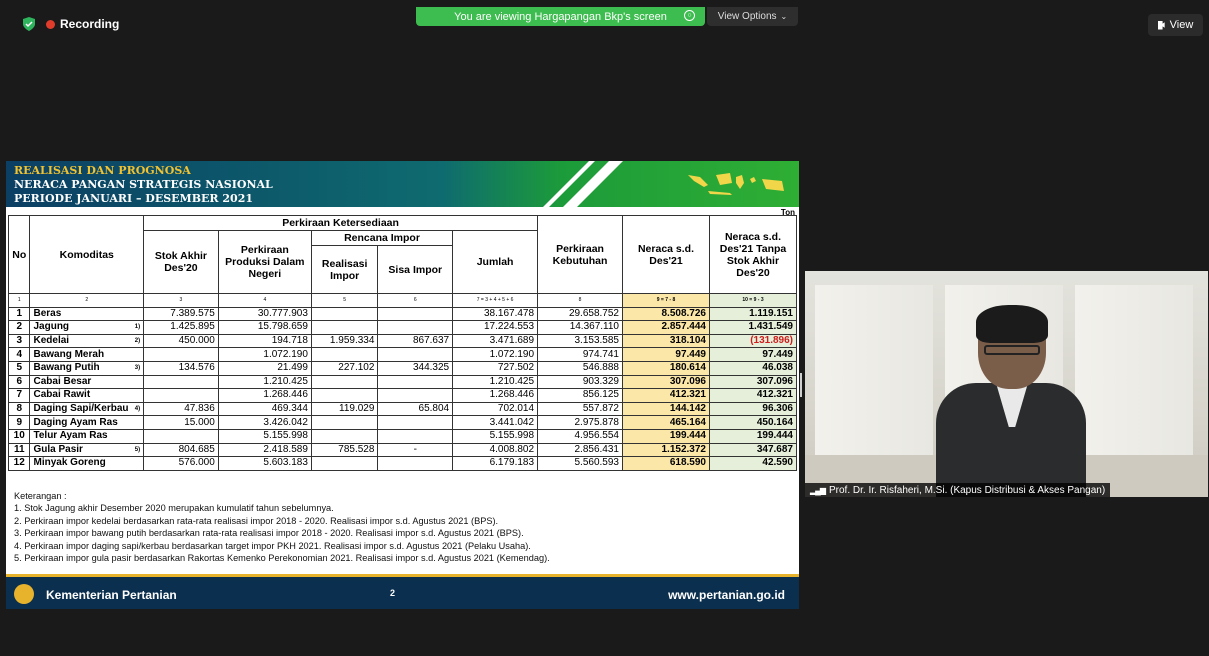 The width and height of the screenshot is (1209, 656). What do you see at coordinates (19, 341) in the screenshot?
I see `cell-no: 3` at bounding box center [19, 341].